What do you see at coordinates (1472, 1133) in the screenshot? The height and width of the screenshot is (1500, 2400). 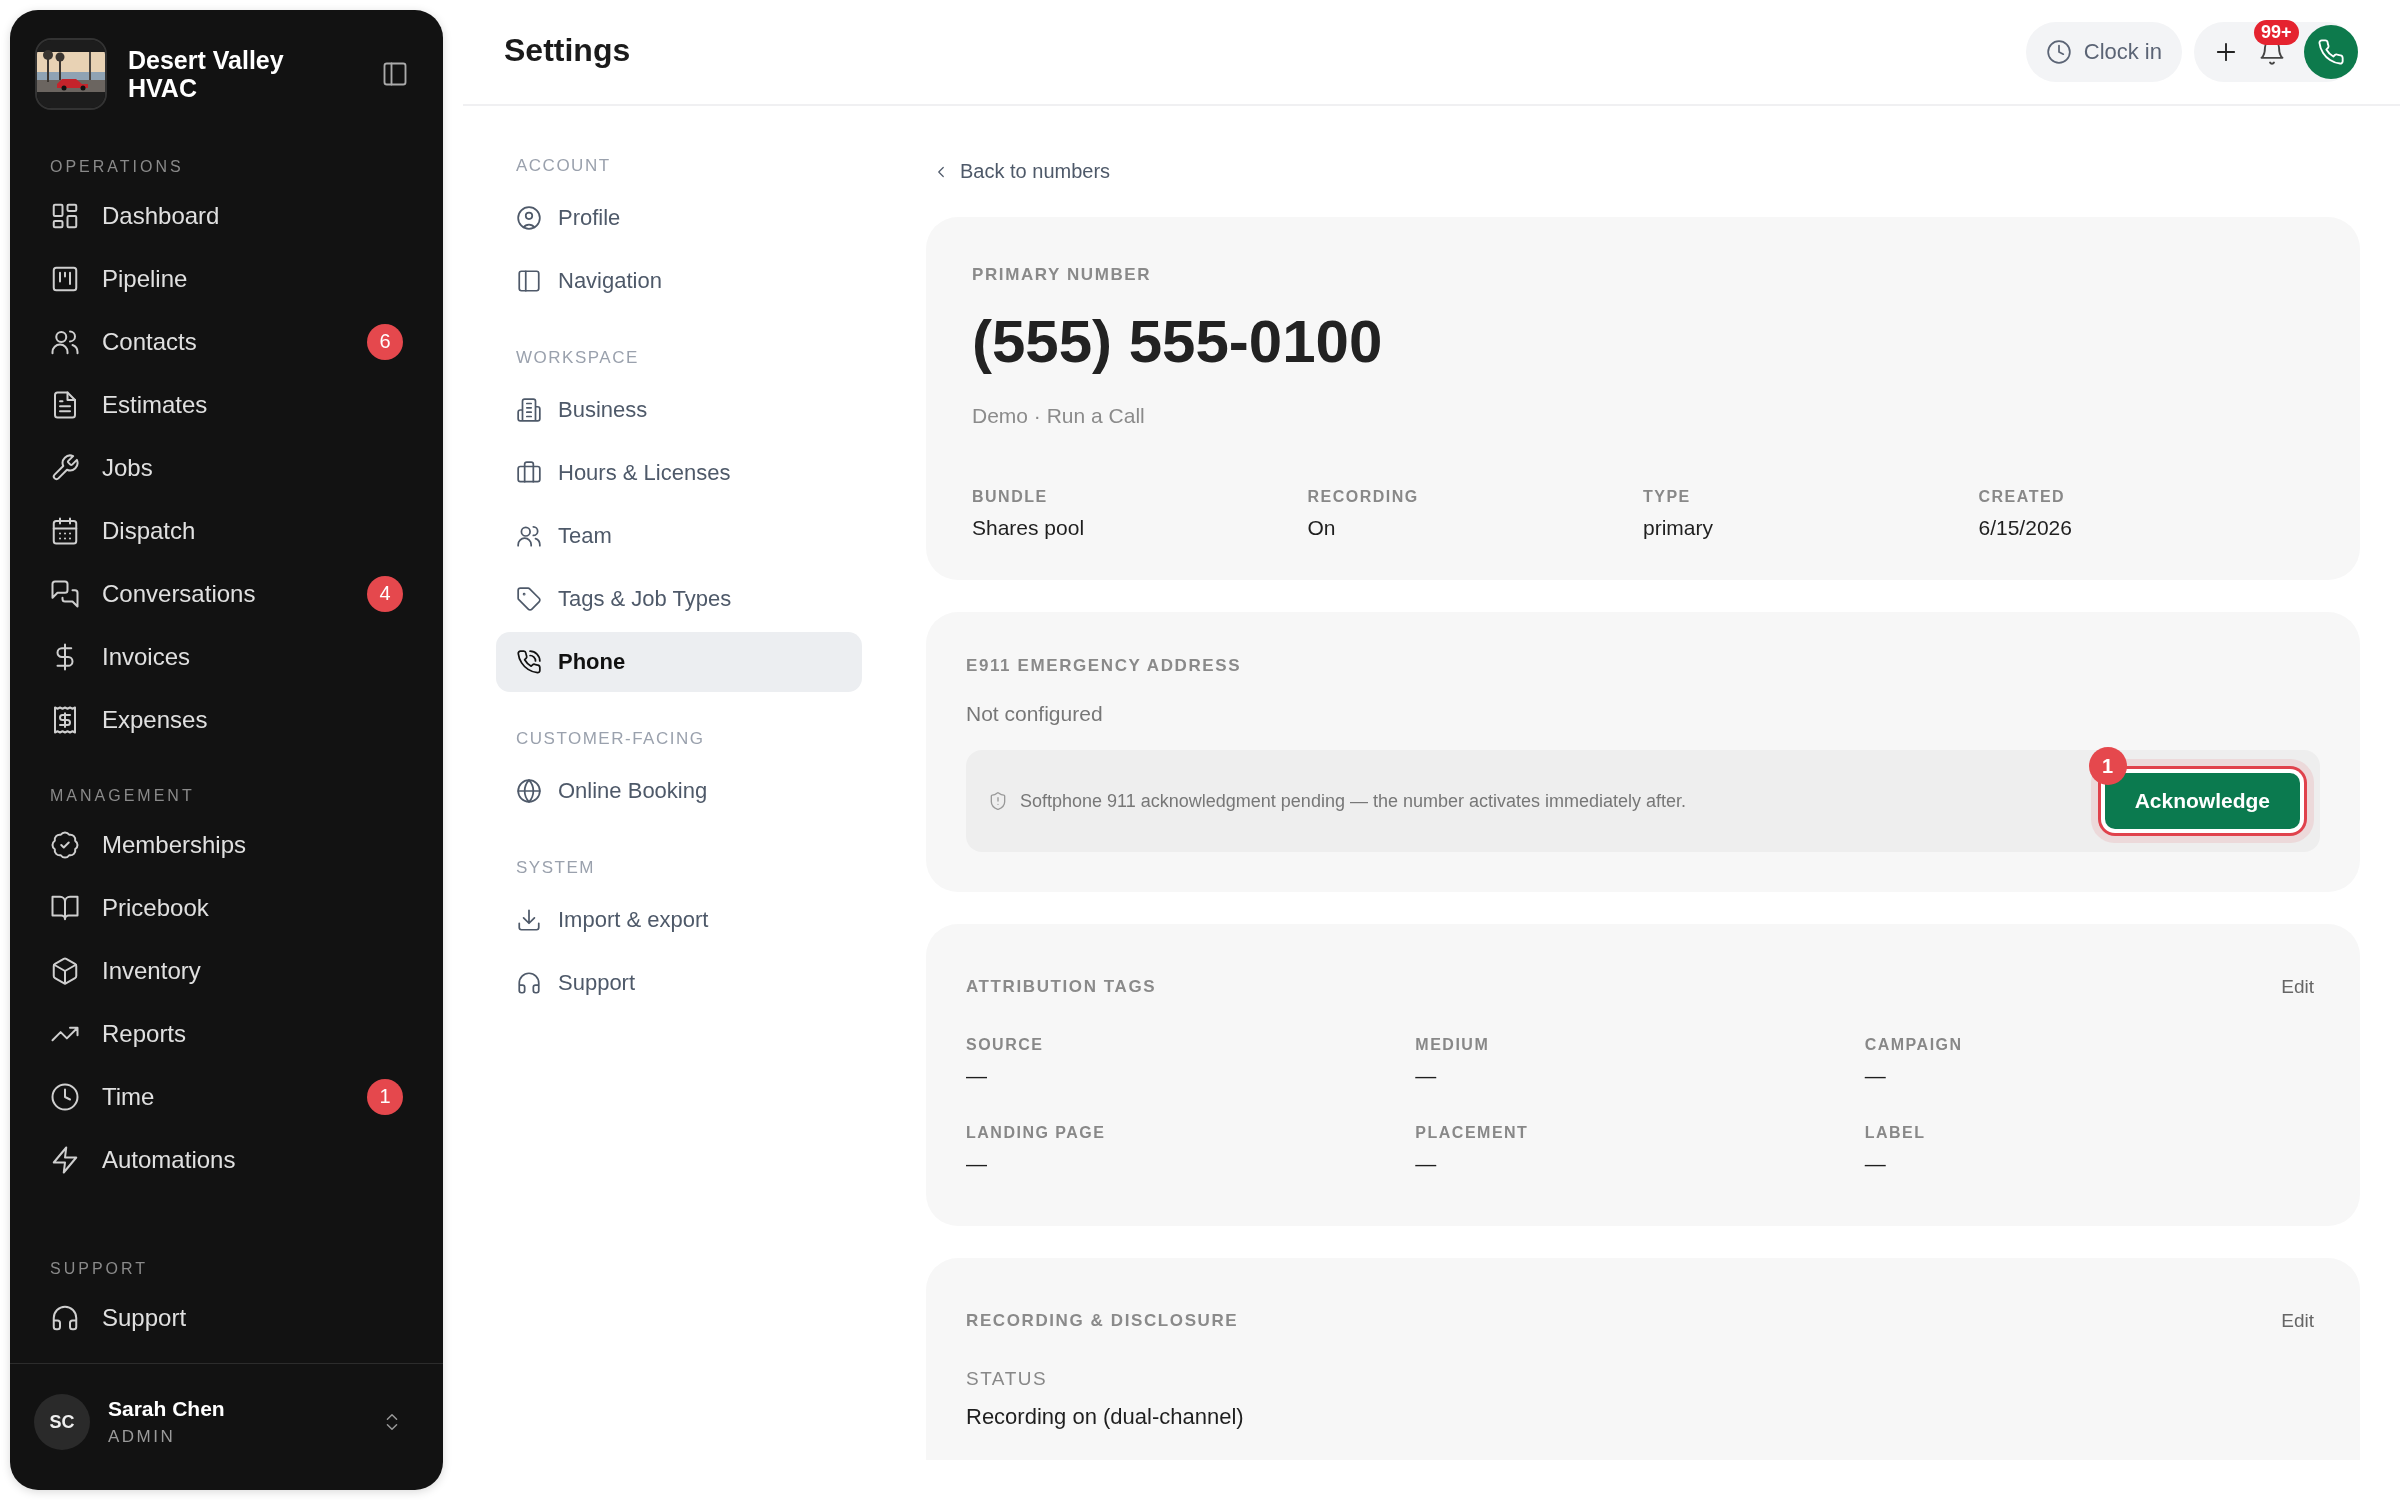 I see `field-label: PLACEMENT` at bounding box center [1472, 1133].